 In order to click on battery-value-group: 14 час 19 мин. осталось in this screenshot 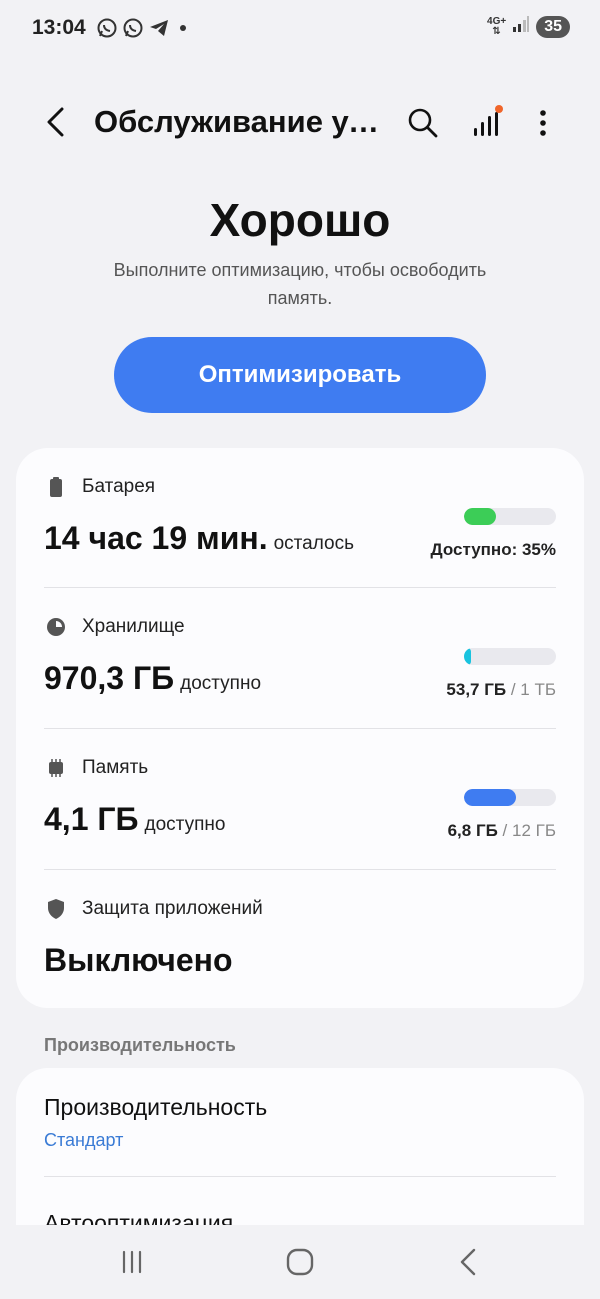, I will do `click(199, 538)`.